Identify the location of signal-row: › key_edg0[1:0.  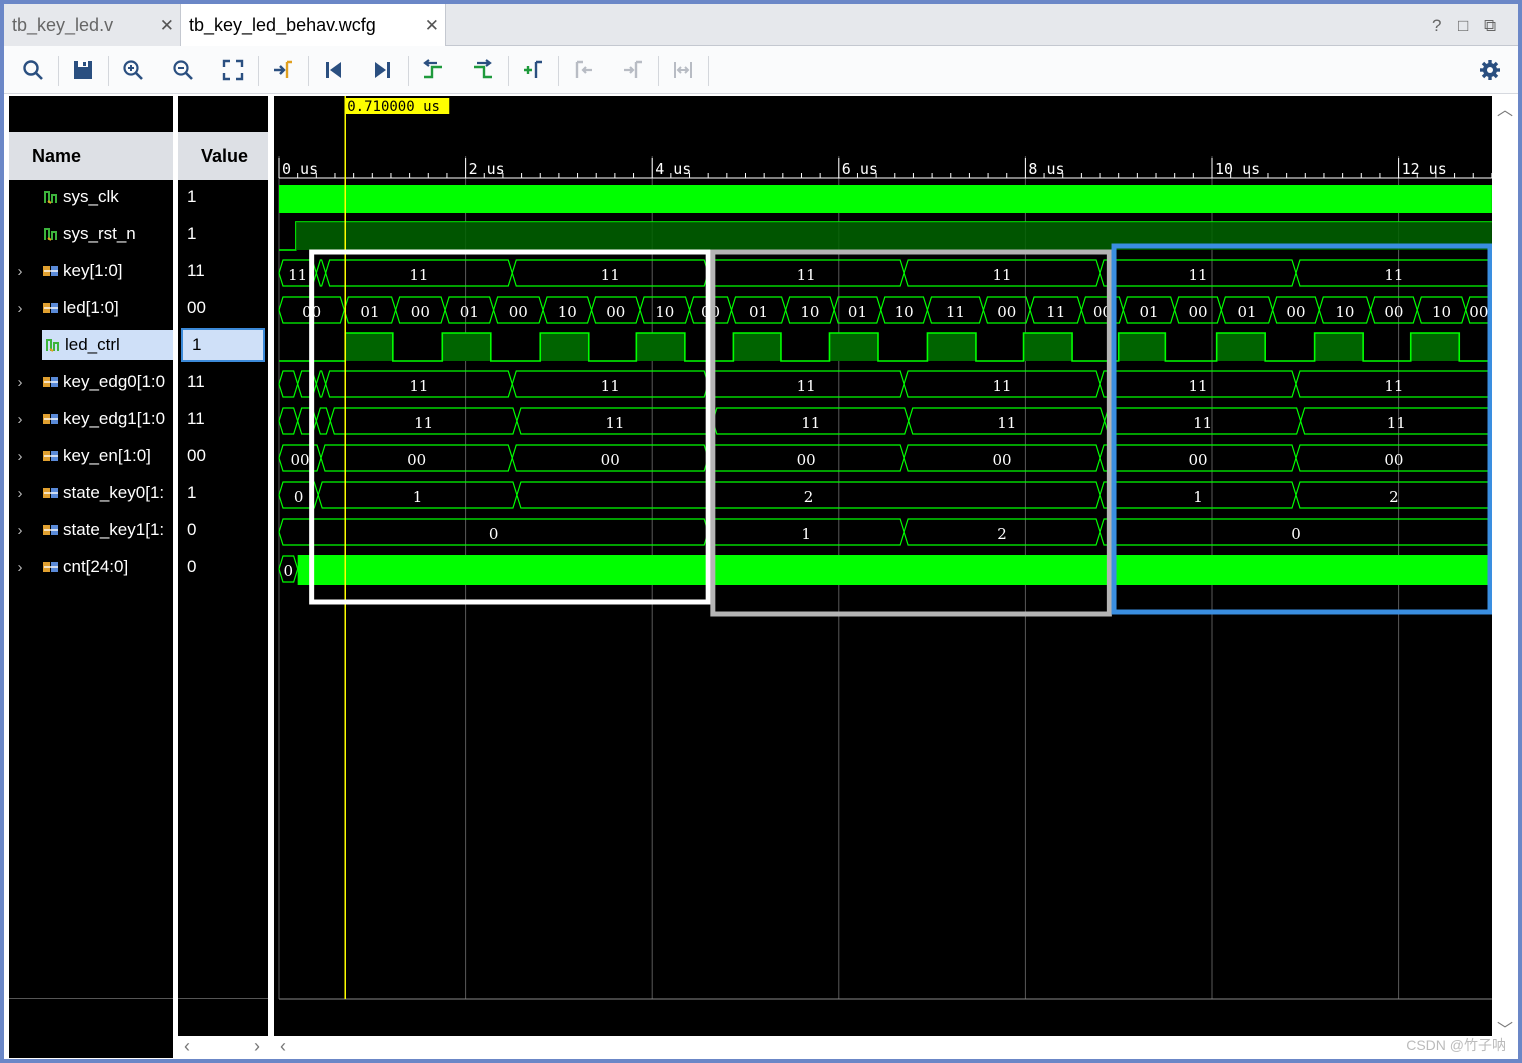
(91, 382).